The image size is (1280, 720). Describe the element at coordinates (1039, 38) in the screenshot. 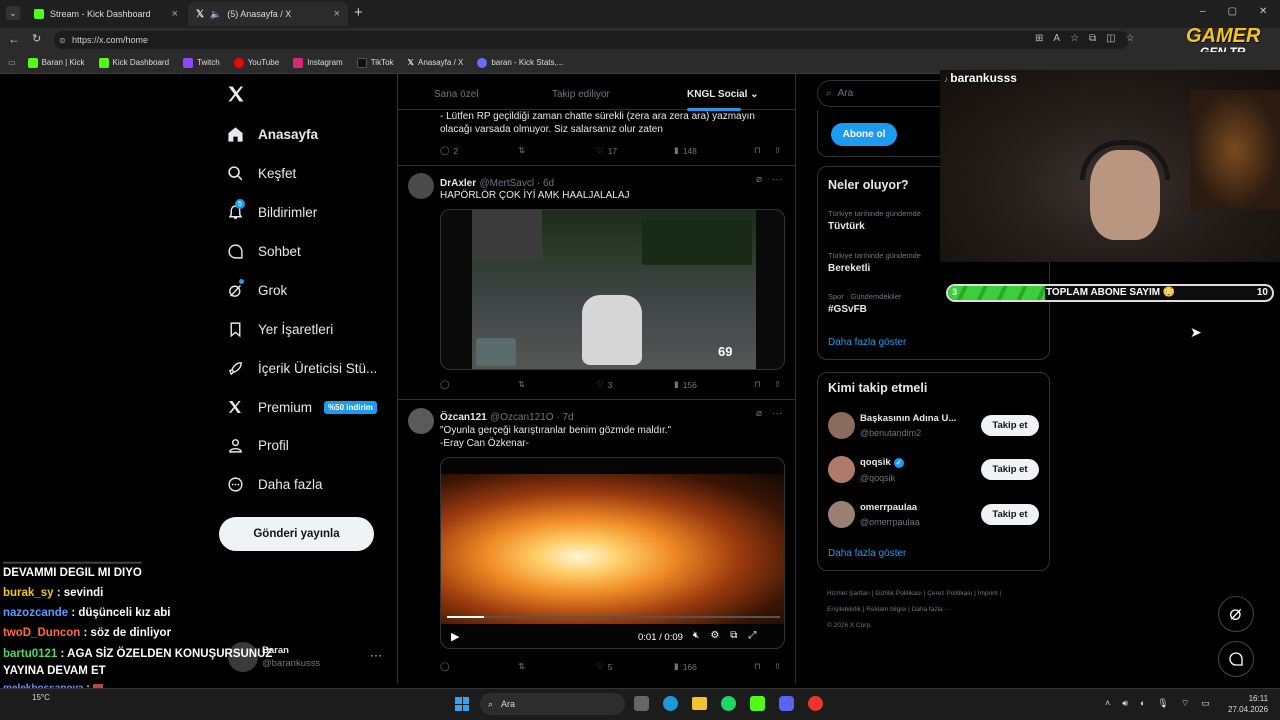

I see `apps-icon: ⊞` at that location.